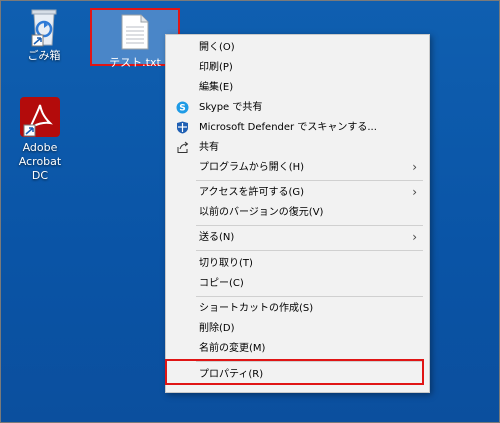 Image resolution: width=500 pixels, height=423 pixels. Describe the element at coordinates (217, 237) in the screenshot. I see `menu-item-label: 送る(N)` at that location.